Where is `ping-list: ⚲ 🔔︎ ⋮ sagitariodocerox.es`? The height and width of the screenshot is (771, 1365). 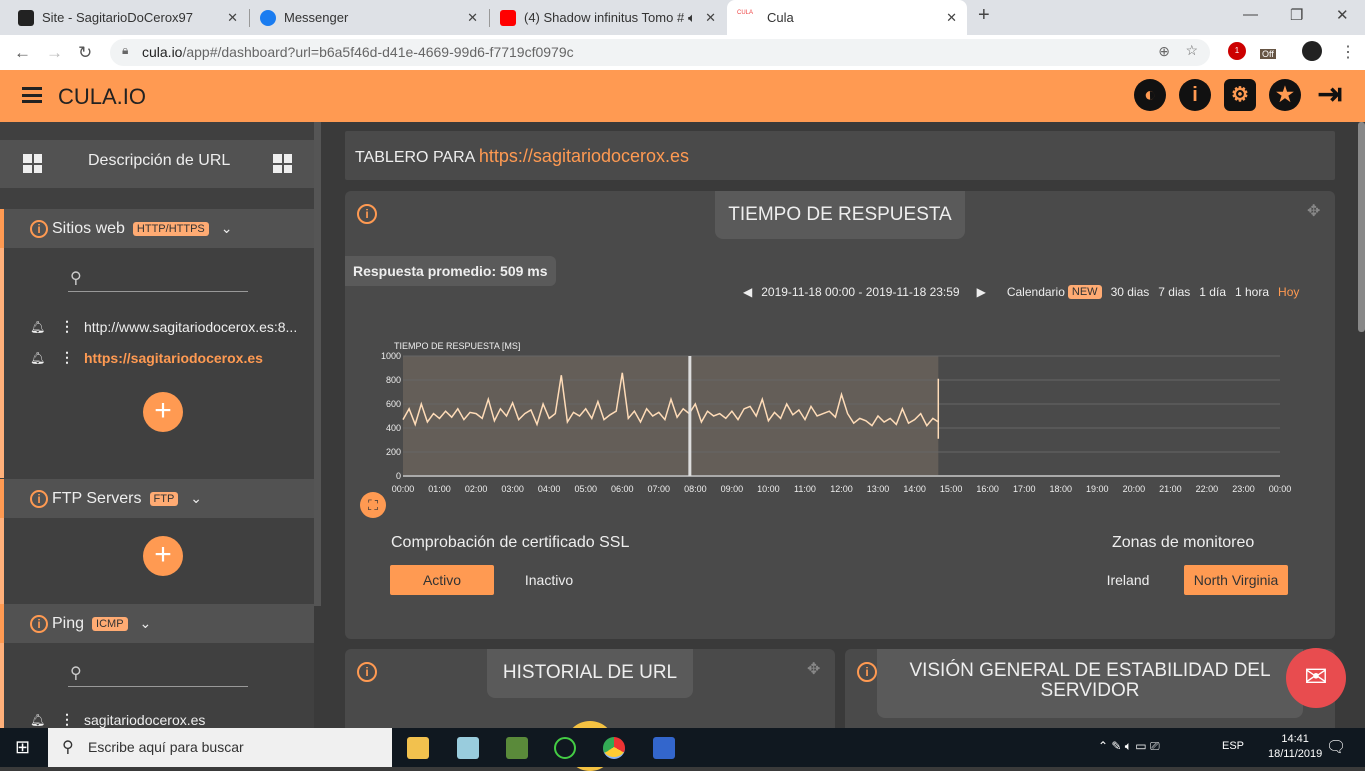 ping-list: ⚲ 🔔︎ ⋮ sagitariodocerox.es is located at coordinates (157, 685).